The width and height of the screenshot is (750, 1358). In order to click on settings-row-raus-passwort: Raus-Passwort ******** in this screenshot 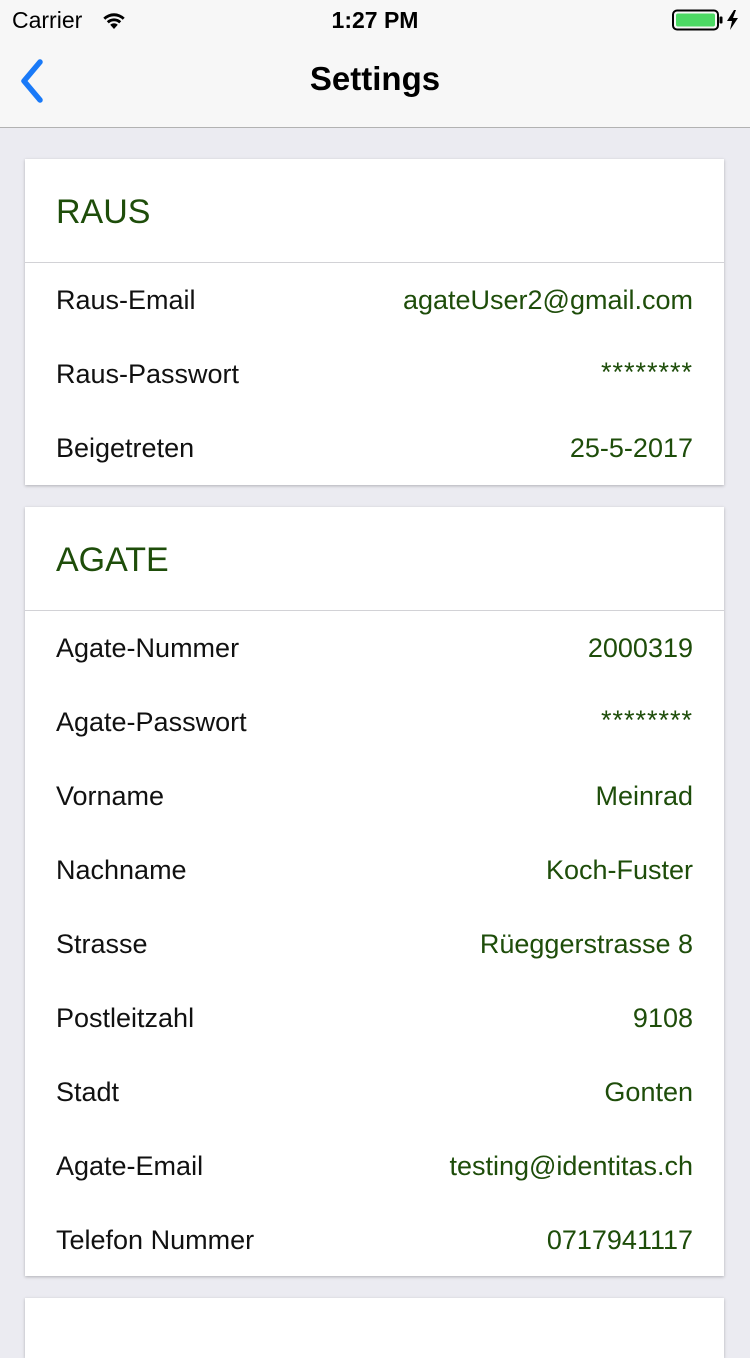, I will do `click(374, 374)`.